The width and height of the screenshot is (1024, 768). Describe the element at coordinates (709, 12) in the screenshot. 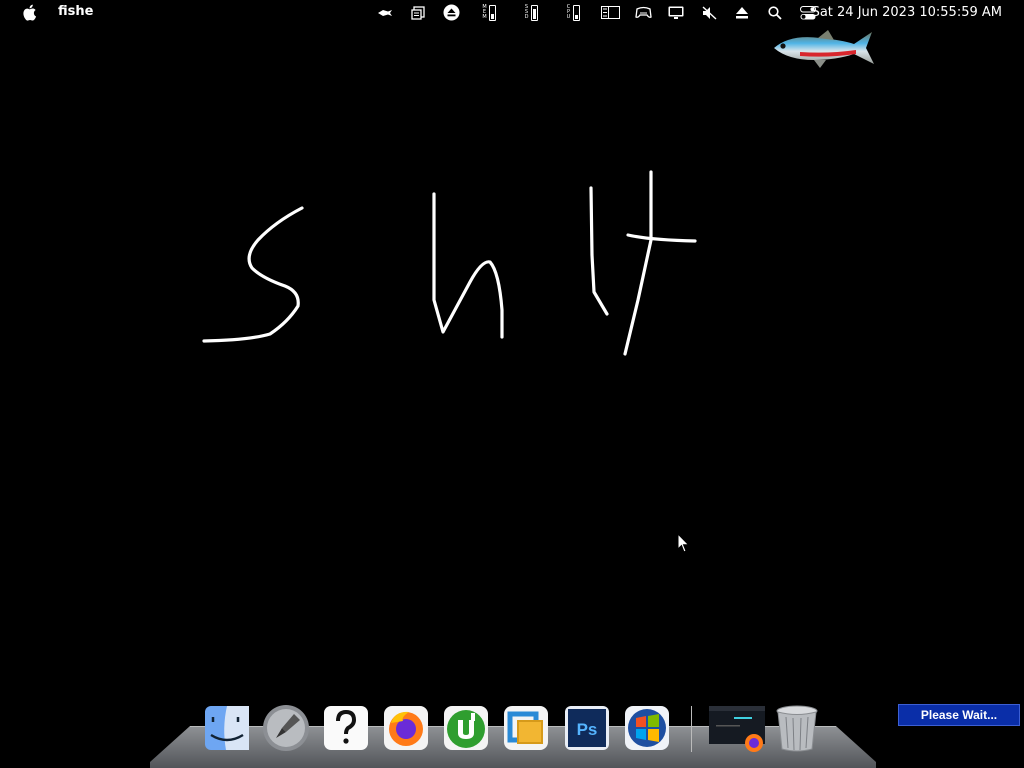

I see `volume-mute-icon` at that location.